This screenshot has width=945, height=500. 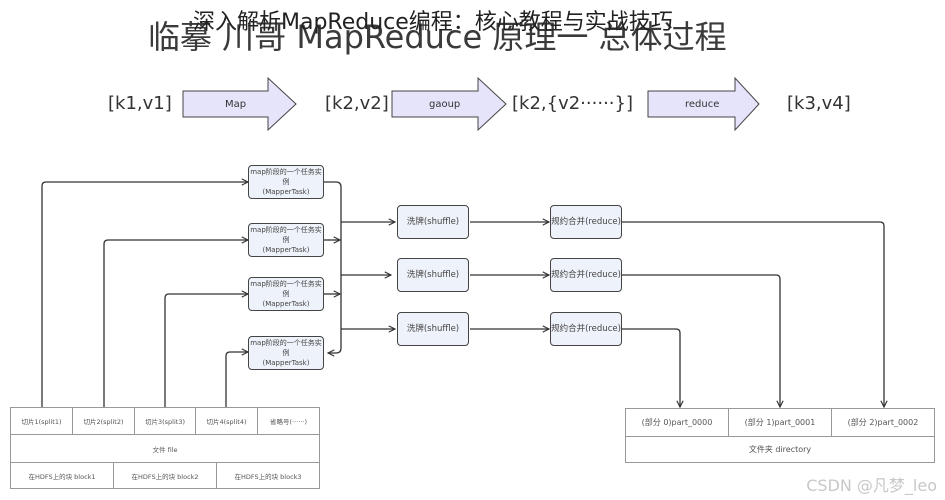 I want to click on mapper-task-2: map阶段的一个任务实例 (MapperTask), so click(x=286, y=240).